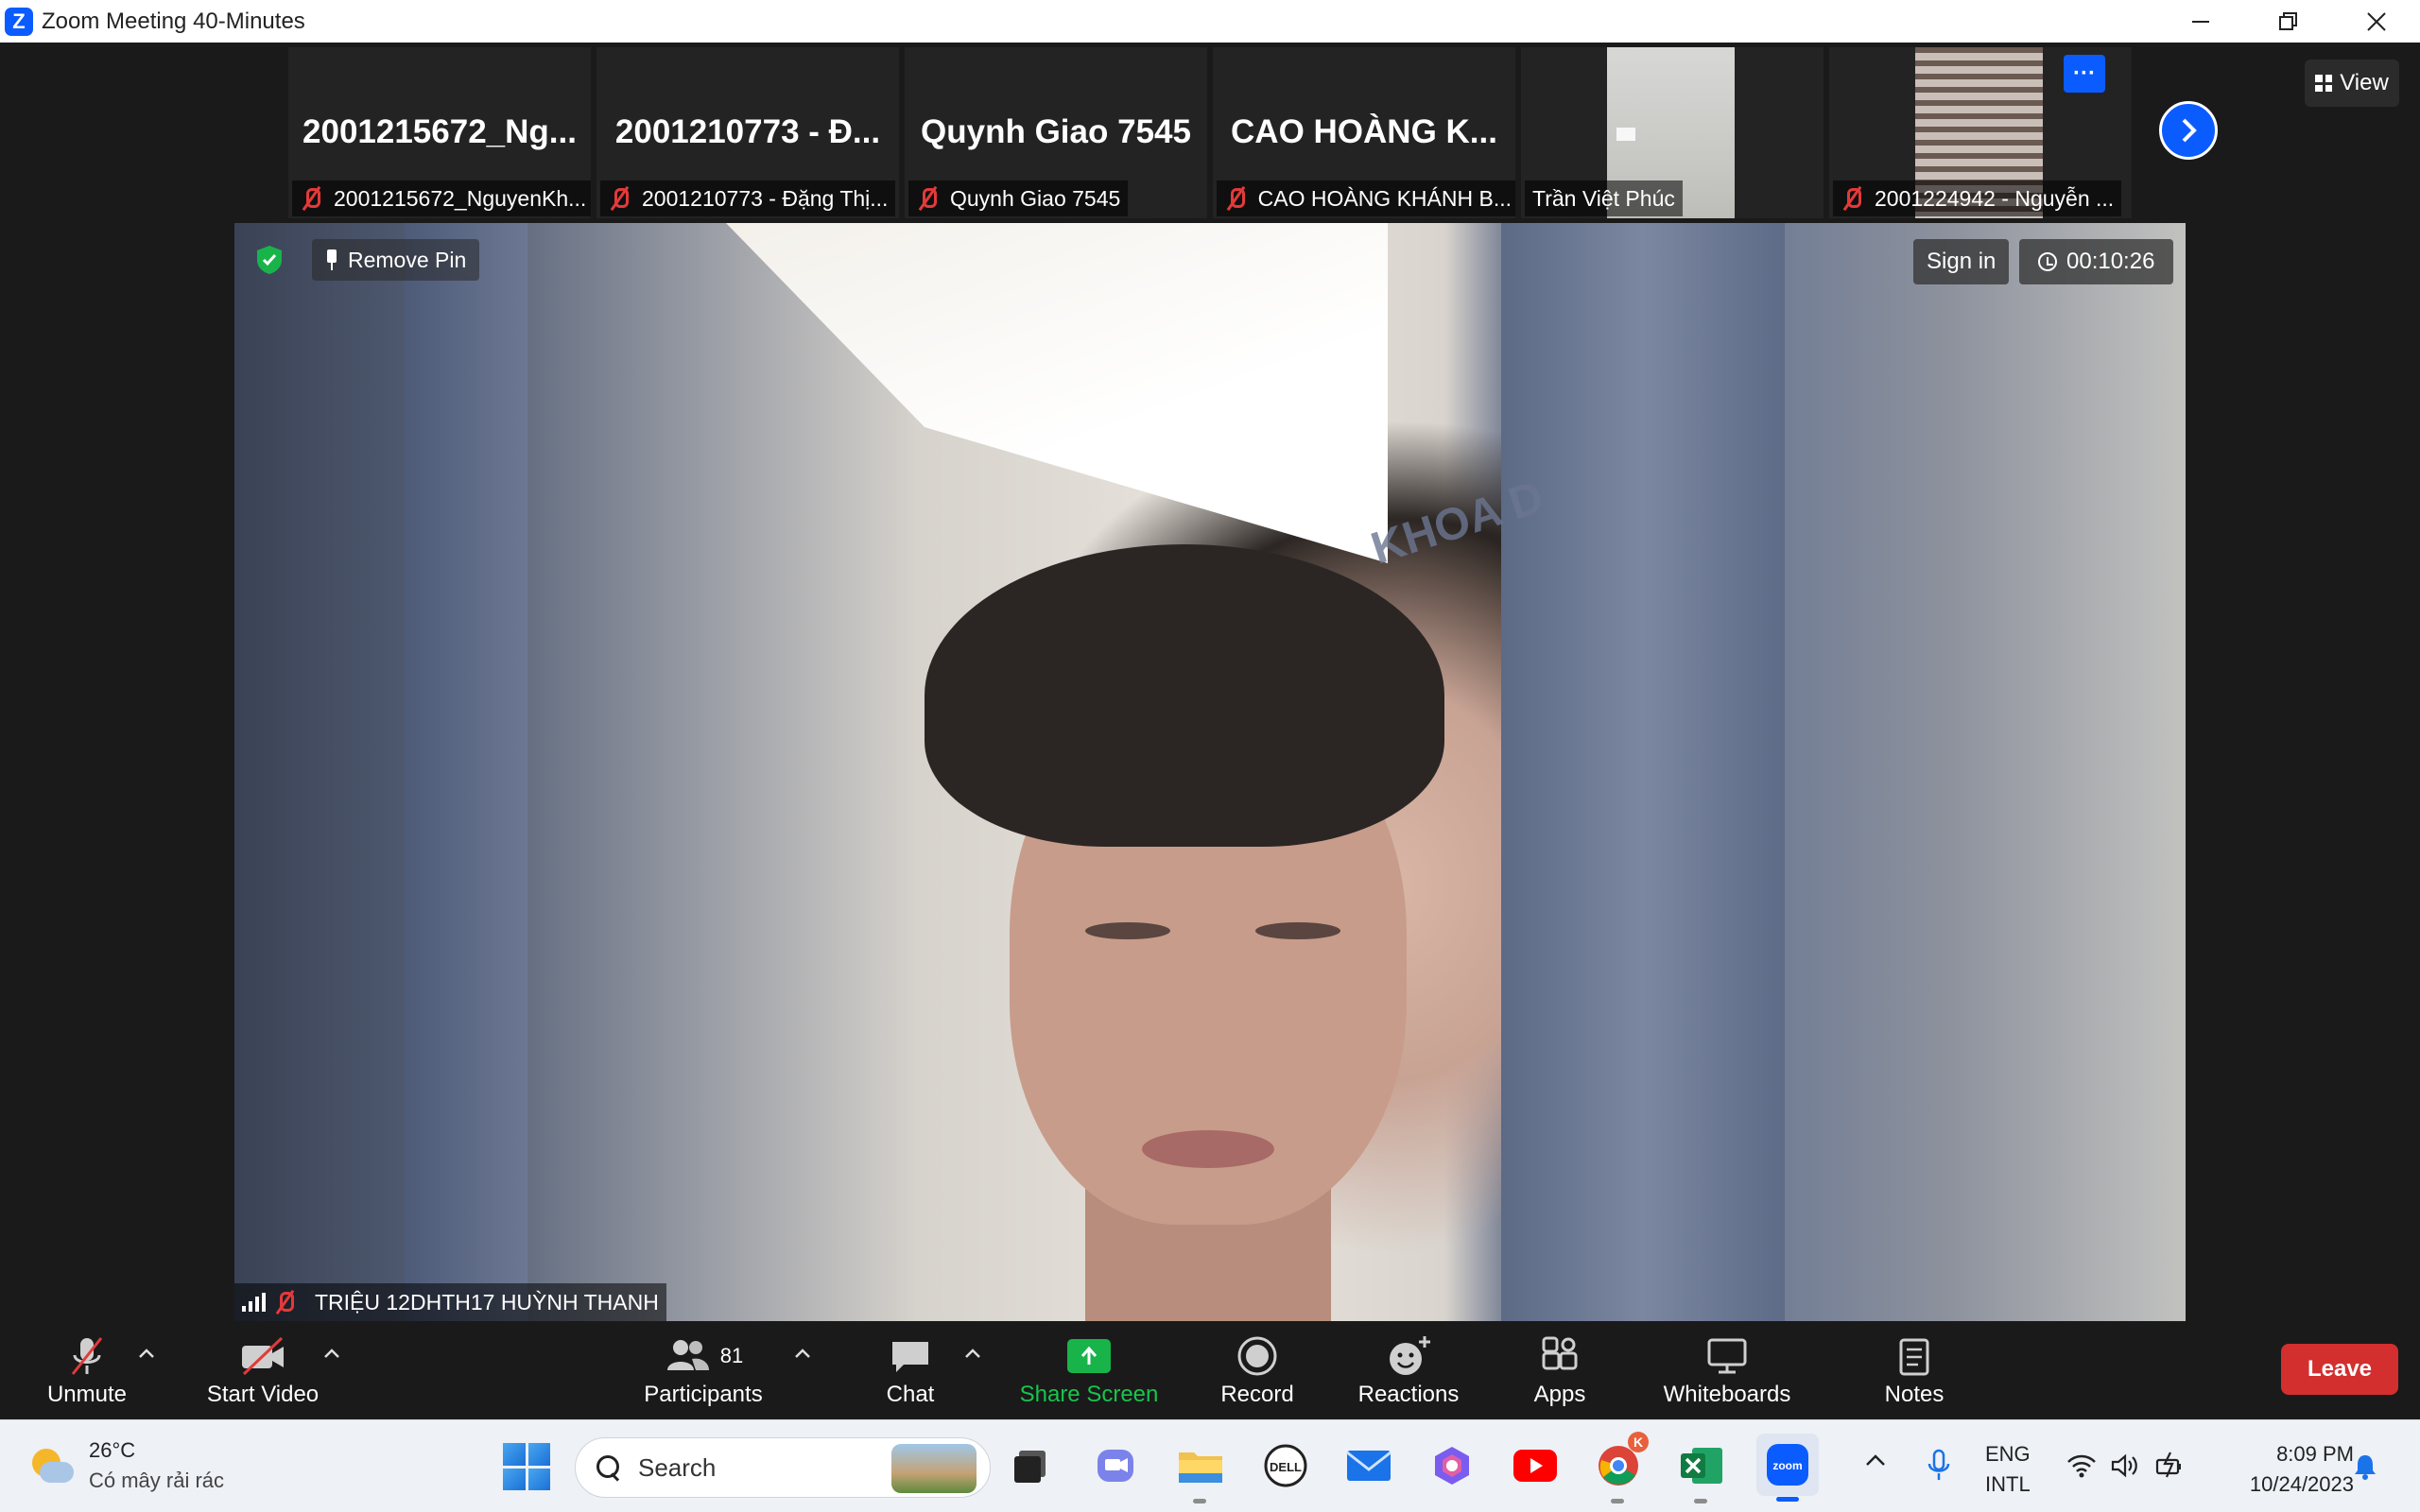  Describe the element at coordinates (910, 1356) in the screenshot. I see `chat-bubble-icon` at that location.